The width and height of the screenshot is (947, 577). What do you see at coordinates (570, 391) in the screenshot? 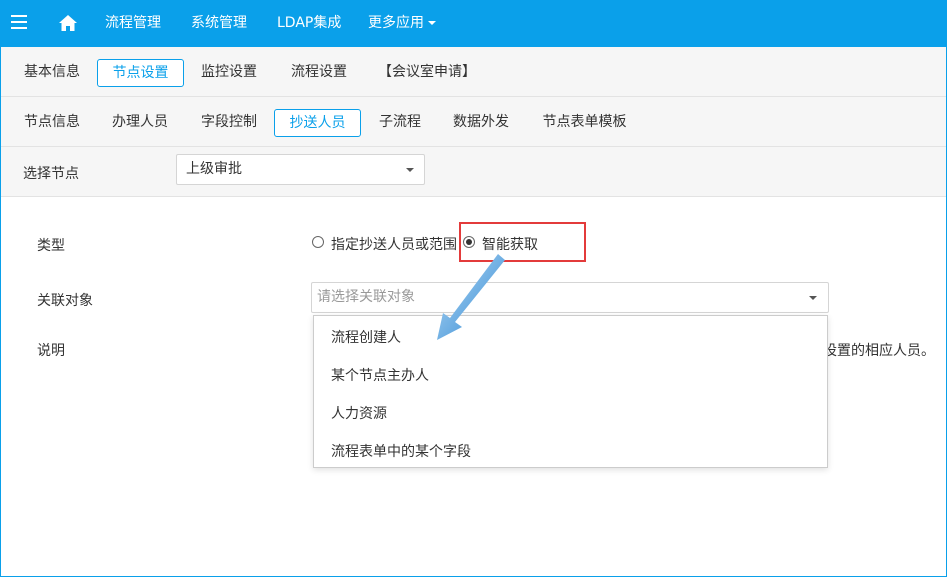
I see `relation-dropdown: 流程创建人 某个节点主办人 人力资源 流程表单中的某个字段` at bounding box center [570, 391].